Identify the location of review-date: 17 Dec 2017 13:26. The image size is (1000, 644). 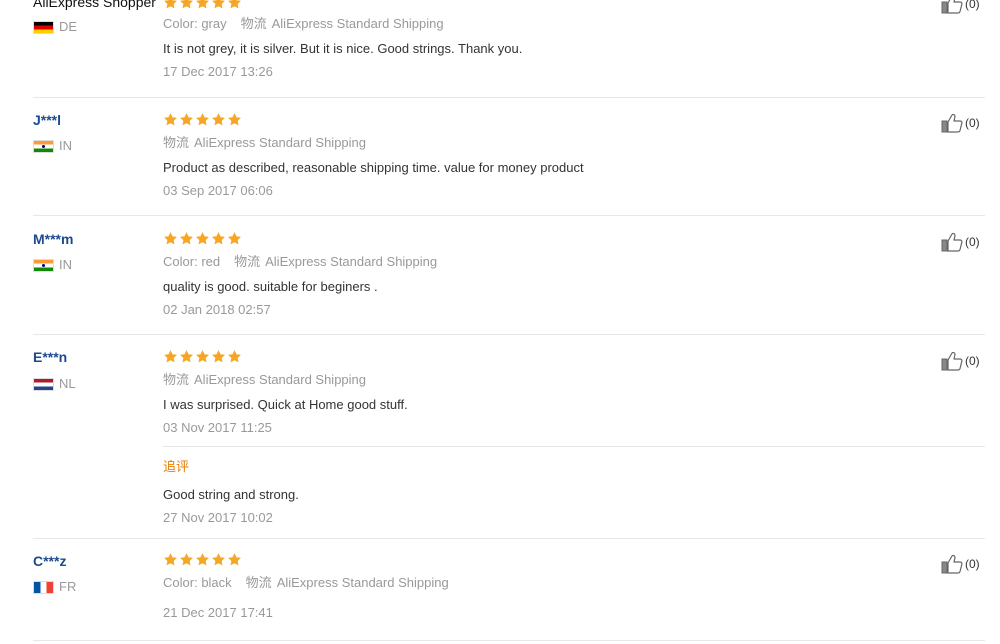
(218, 71).